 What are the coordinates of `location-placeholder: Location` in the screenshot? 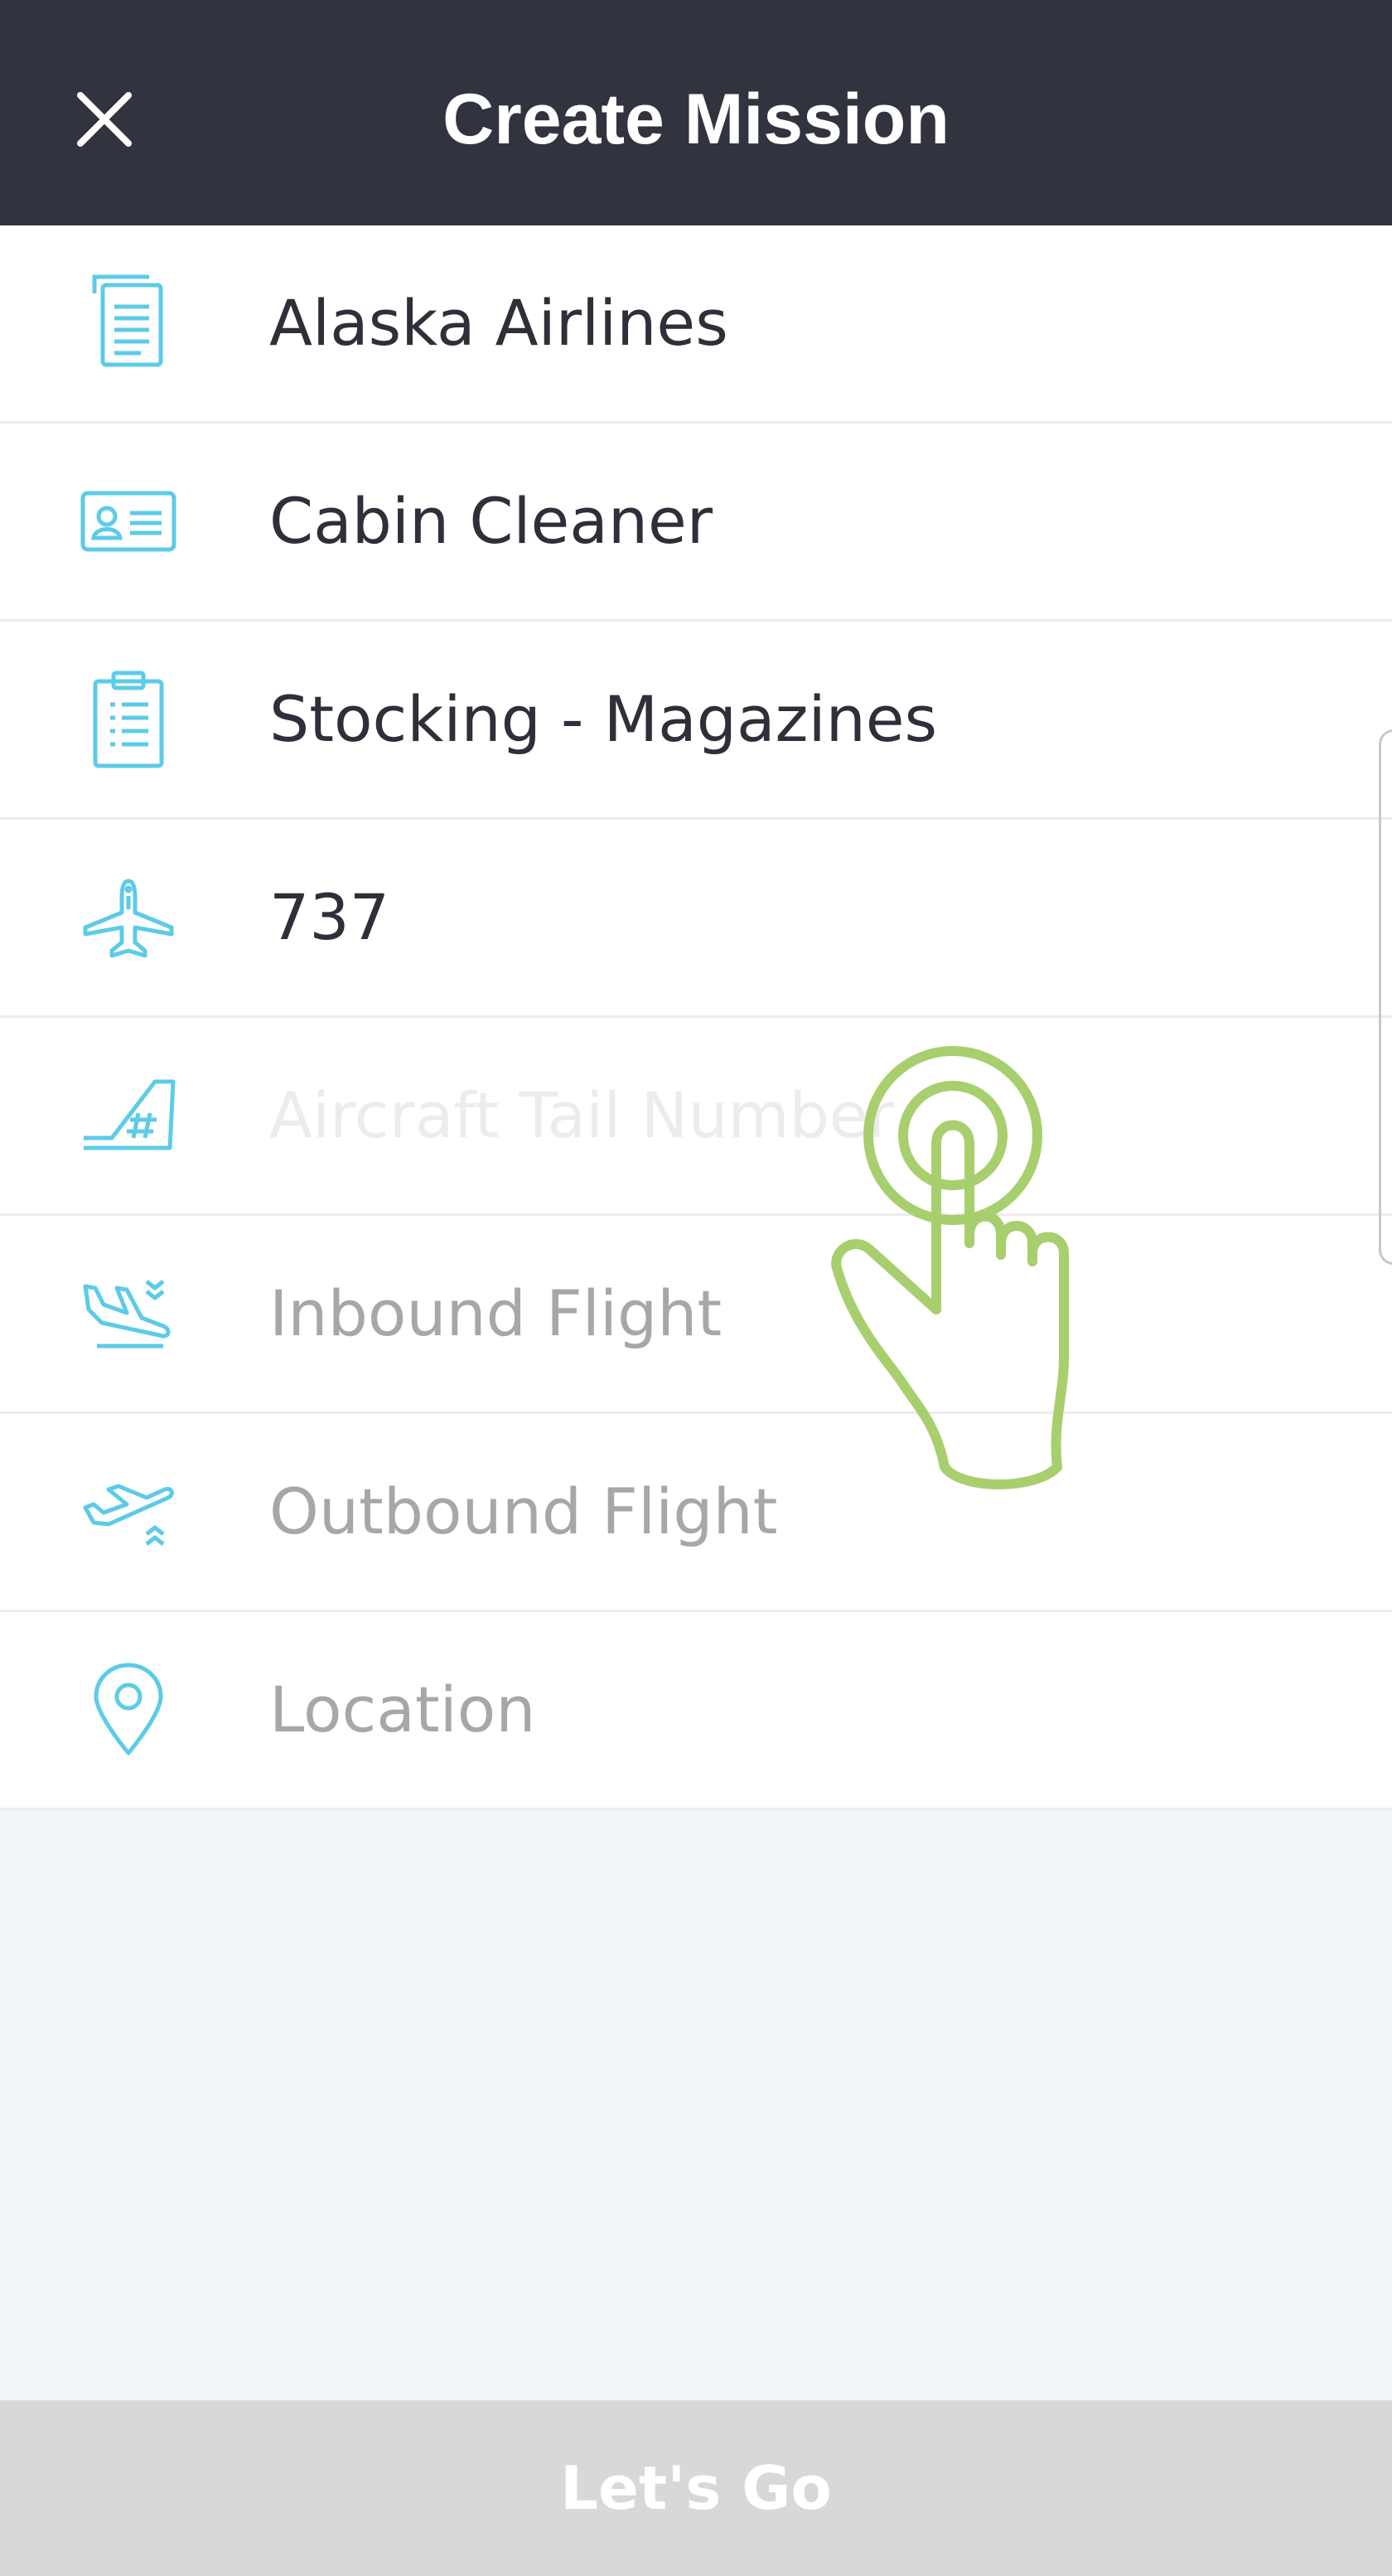 It's located at (403, 1710).